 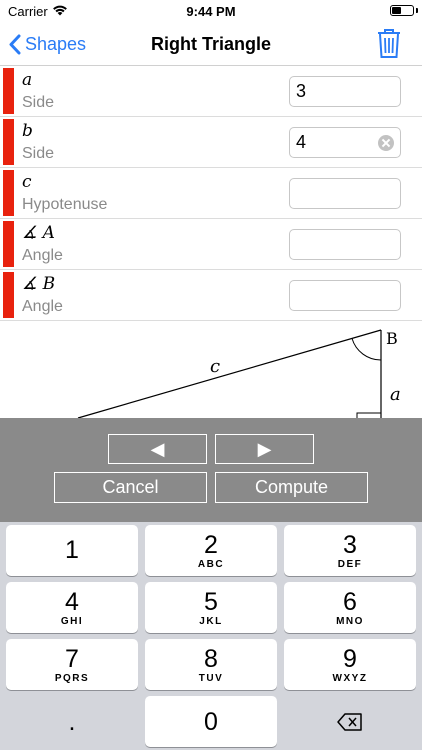 I want to click on diagram-label-a: a, so click(x=395, y=394).